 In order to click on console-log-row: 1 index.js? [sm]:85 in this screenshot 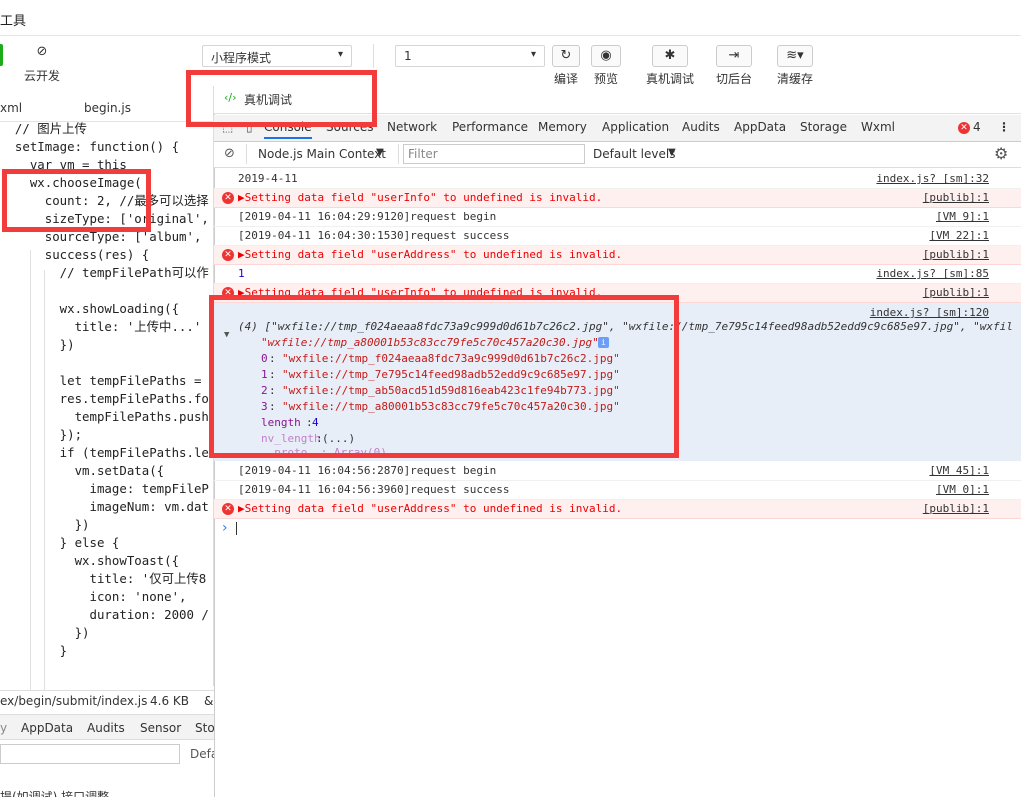, I will do `click(617, 274)`.